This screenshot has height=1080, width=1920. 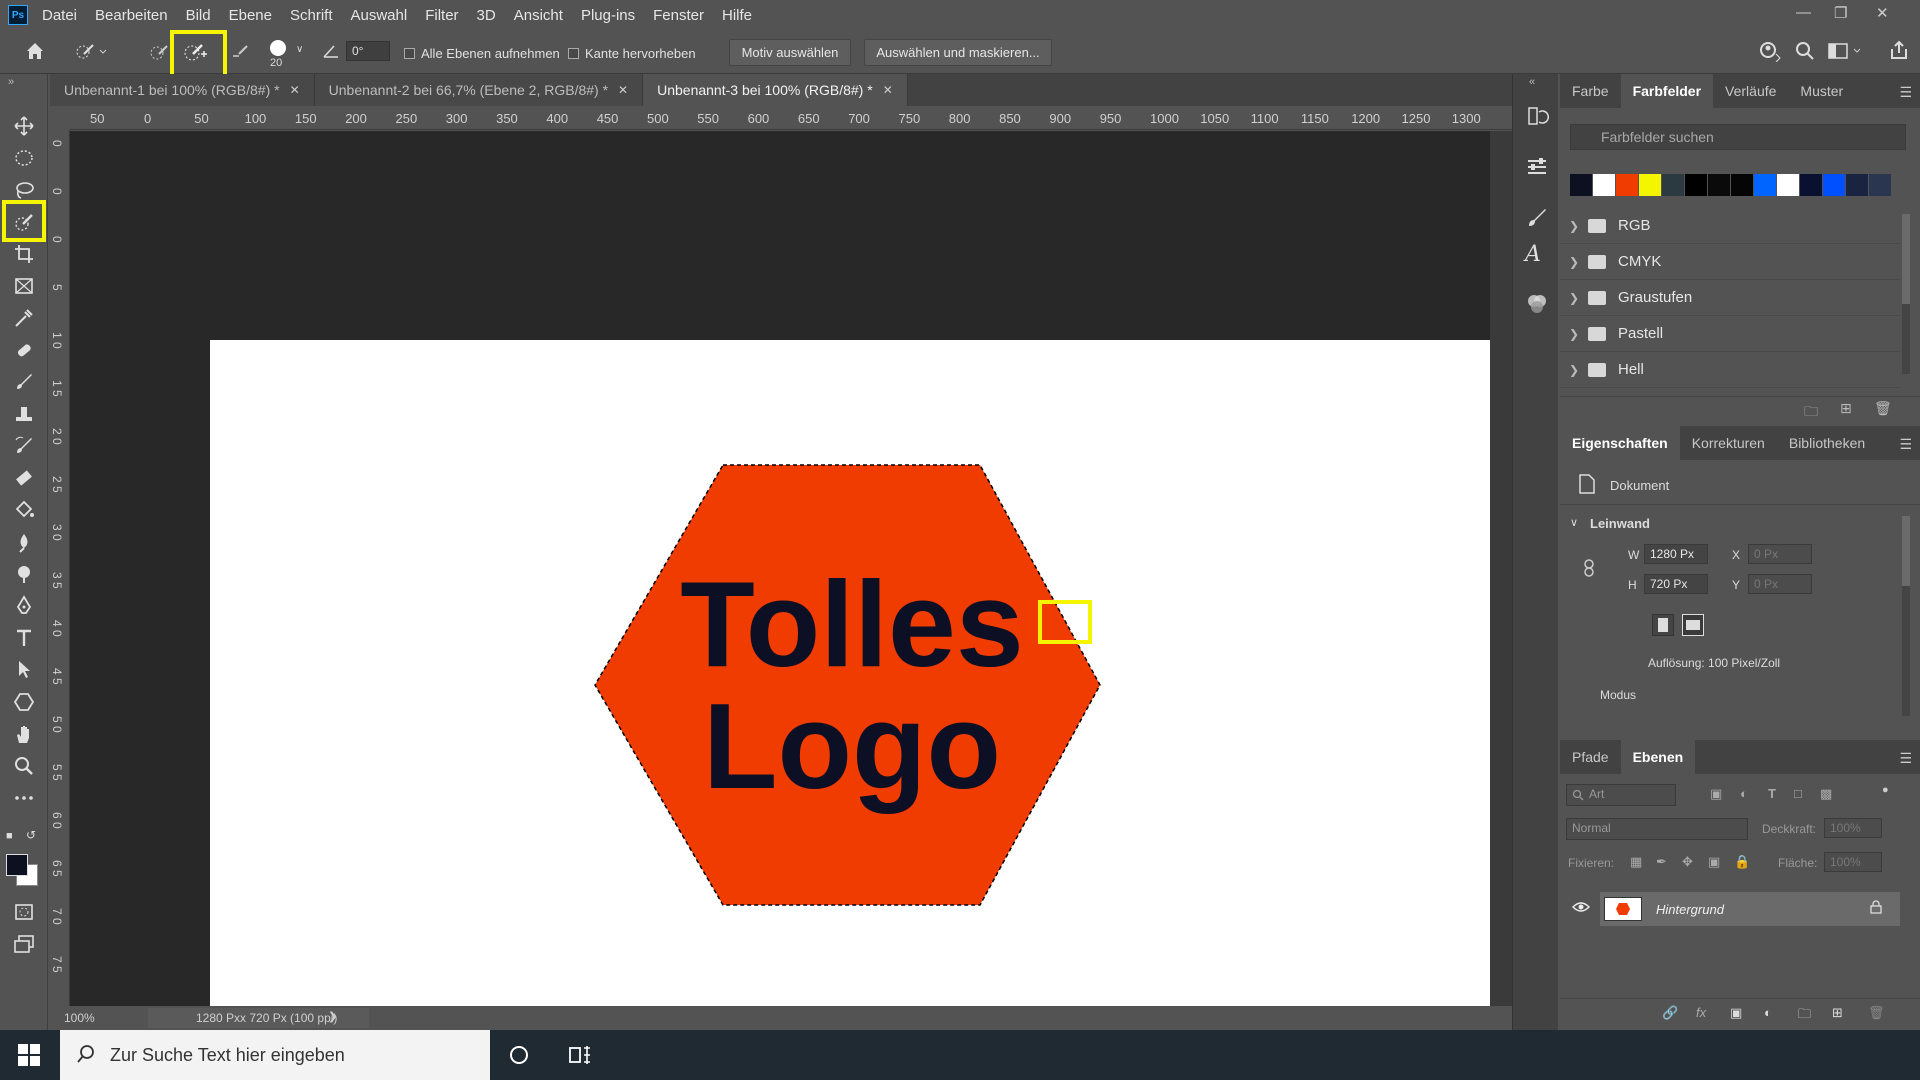 What do you see at coordinates (24, 350) in the screenshot?
I see `healing-brush-tool-icon` at bounding box center [24, 350].